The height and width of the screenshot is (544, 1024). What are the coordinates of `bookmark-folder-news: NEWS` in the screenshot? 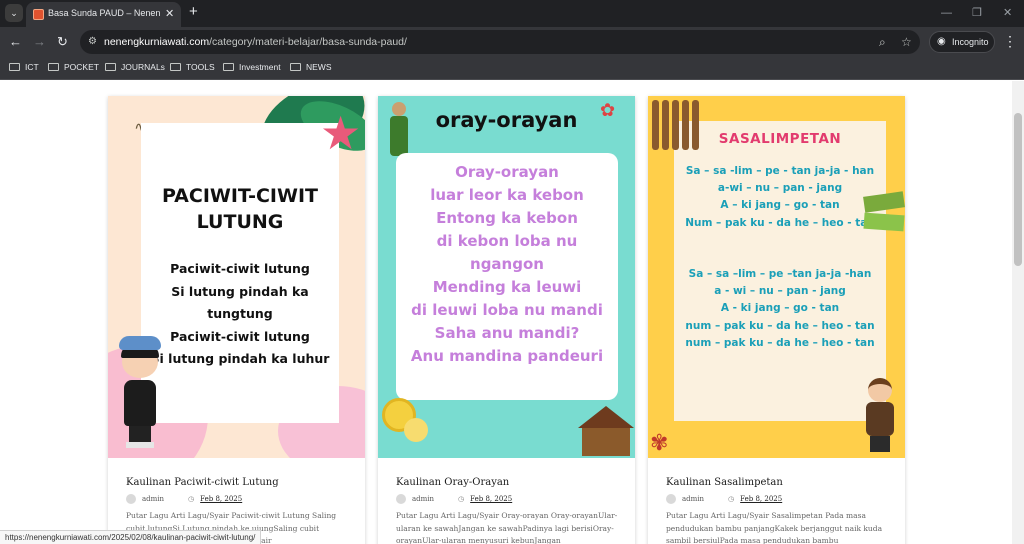 It's located at (311, 67).